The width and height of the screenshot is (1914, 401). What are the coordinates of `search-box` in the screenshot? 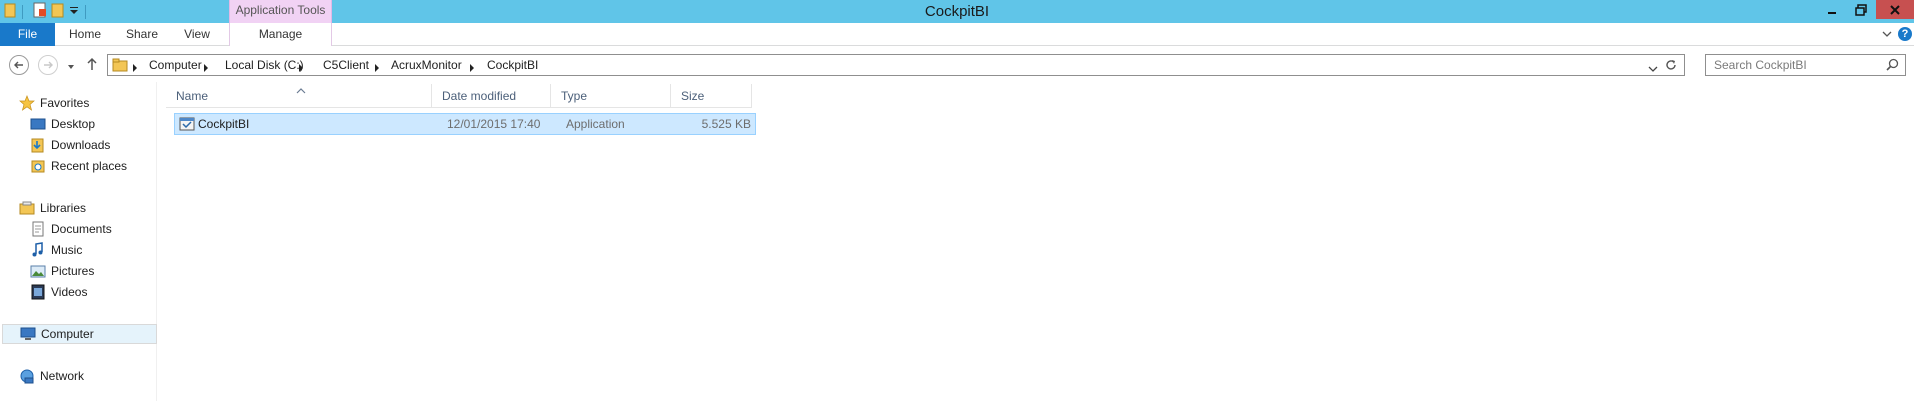 It's located at (1805, 65).